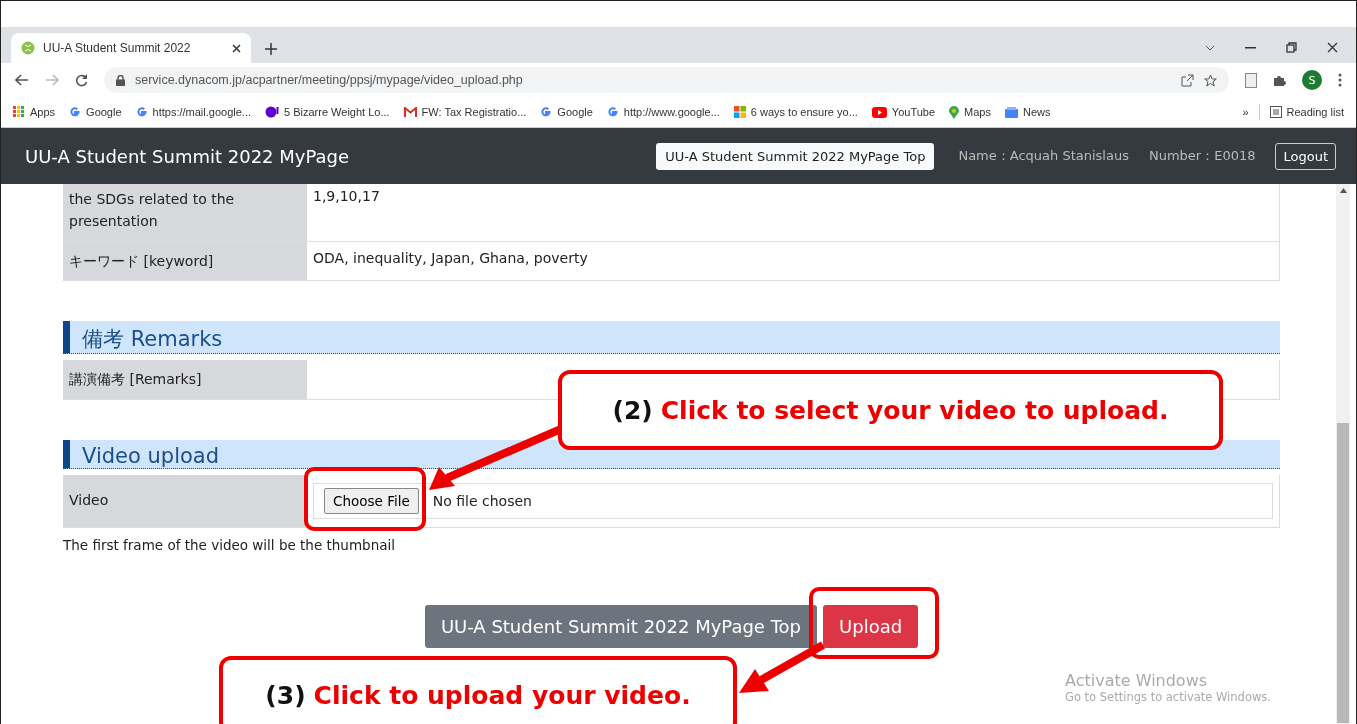  What do you see at coordinates (22, 80) in the screenshot?
I see `back-arrow-icon` at bounding box center [22, 80].